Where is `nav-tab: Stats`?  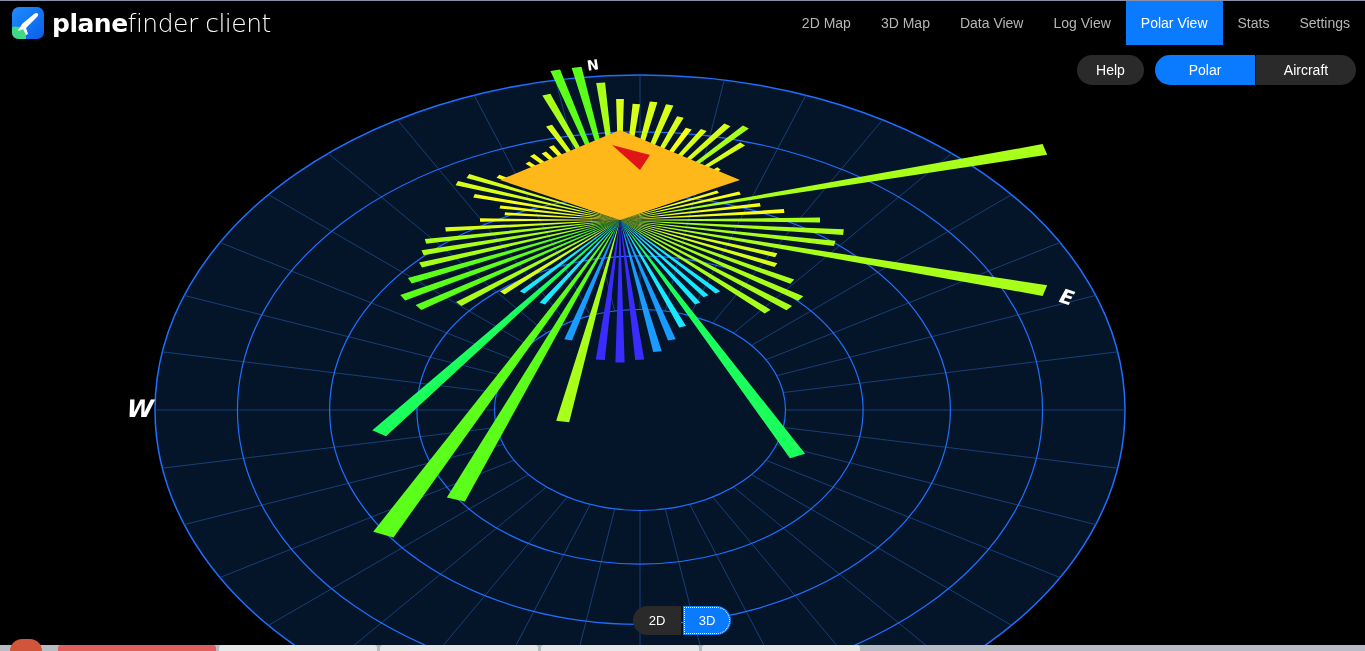
nav-tab: Stats is located at coordinates (1253, 23).